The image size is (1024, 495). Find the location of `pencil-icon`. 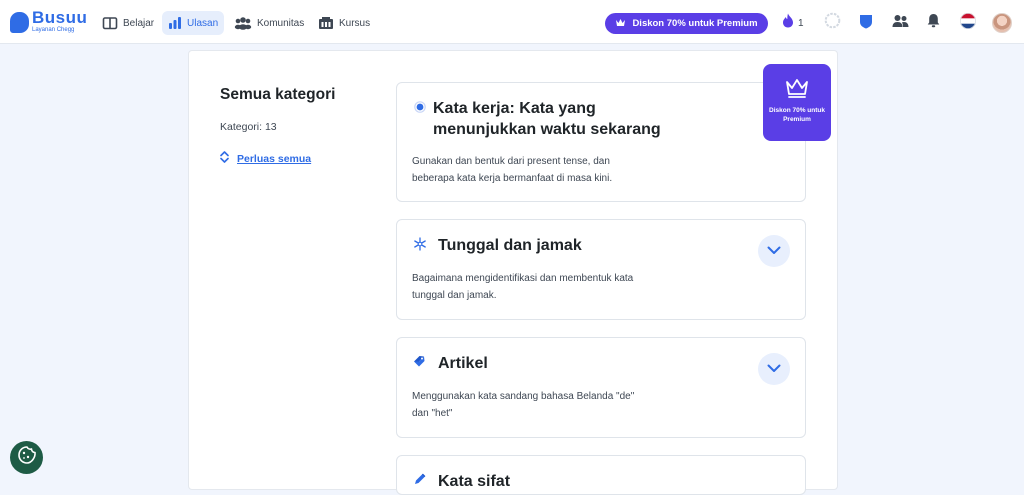

pencil-icon is located at coordinates (420, 481).